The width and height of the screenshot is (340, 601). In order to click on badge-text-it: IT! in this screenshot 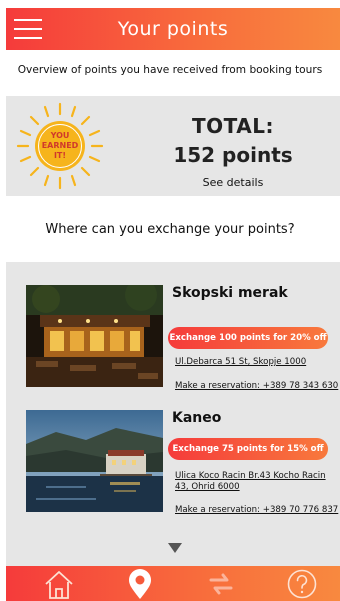, I will do `click(60, 155)`.